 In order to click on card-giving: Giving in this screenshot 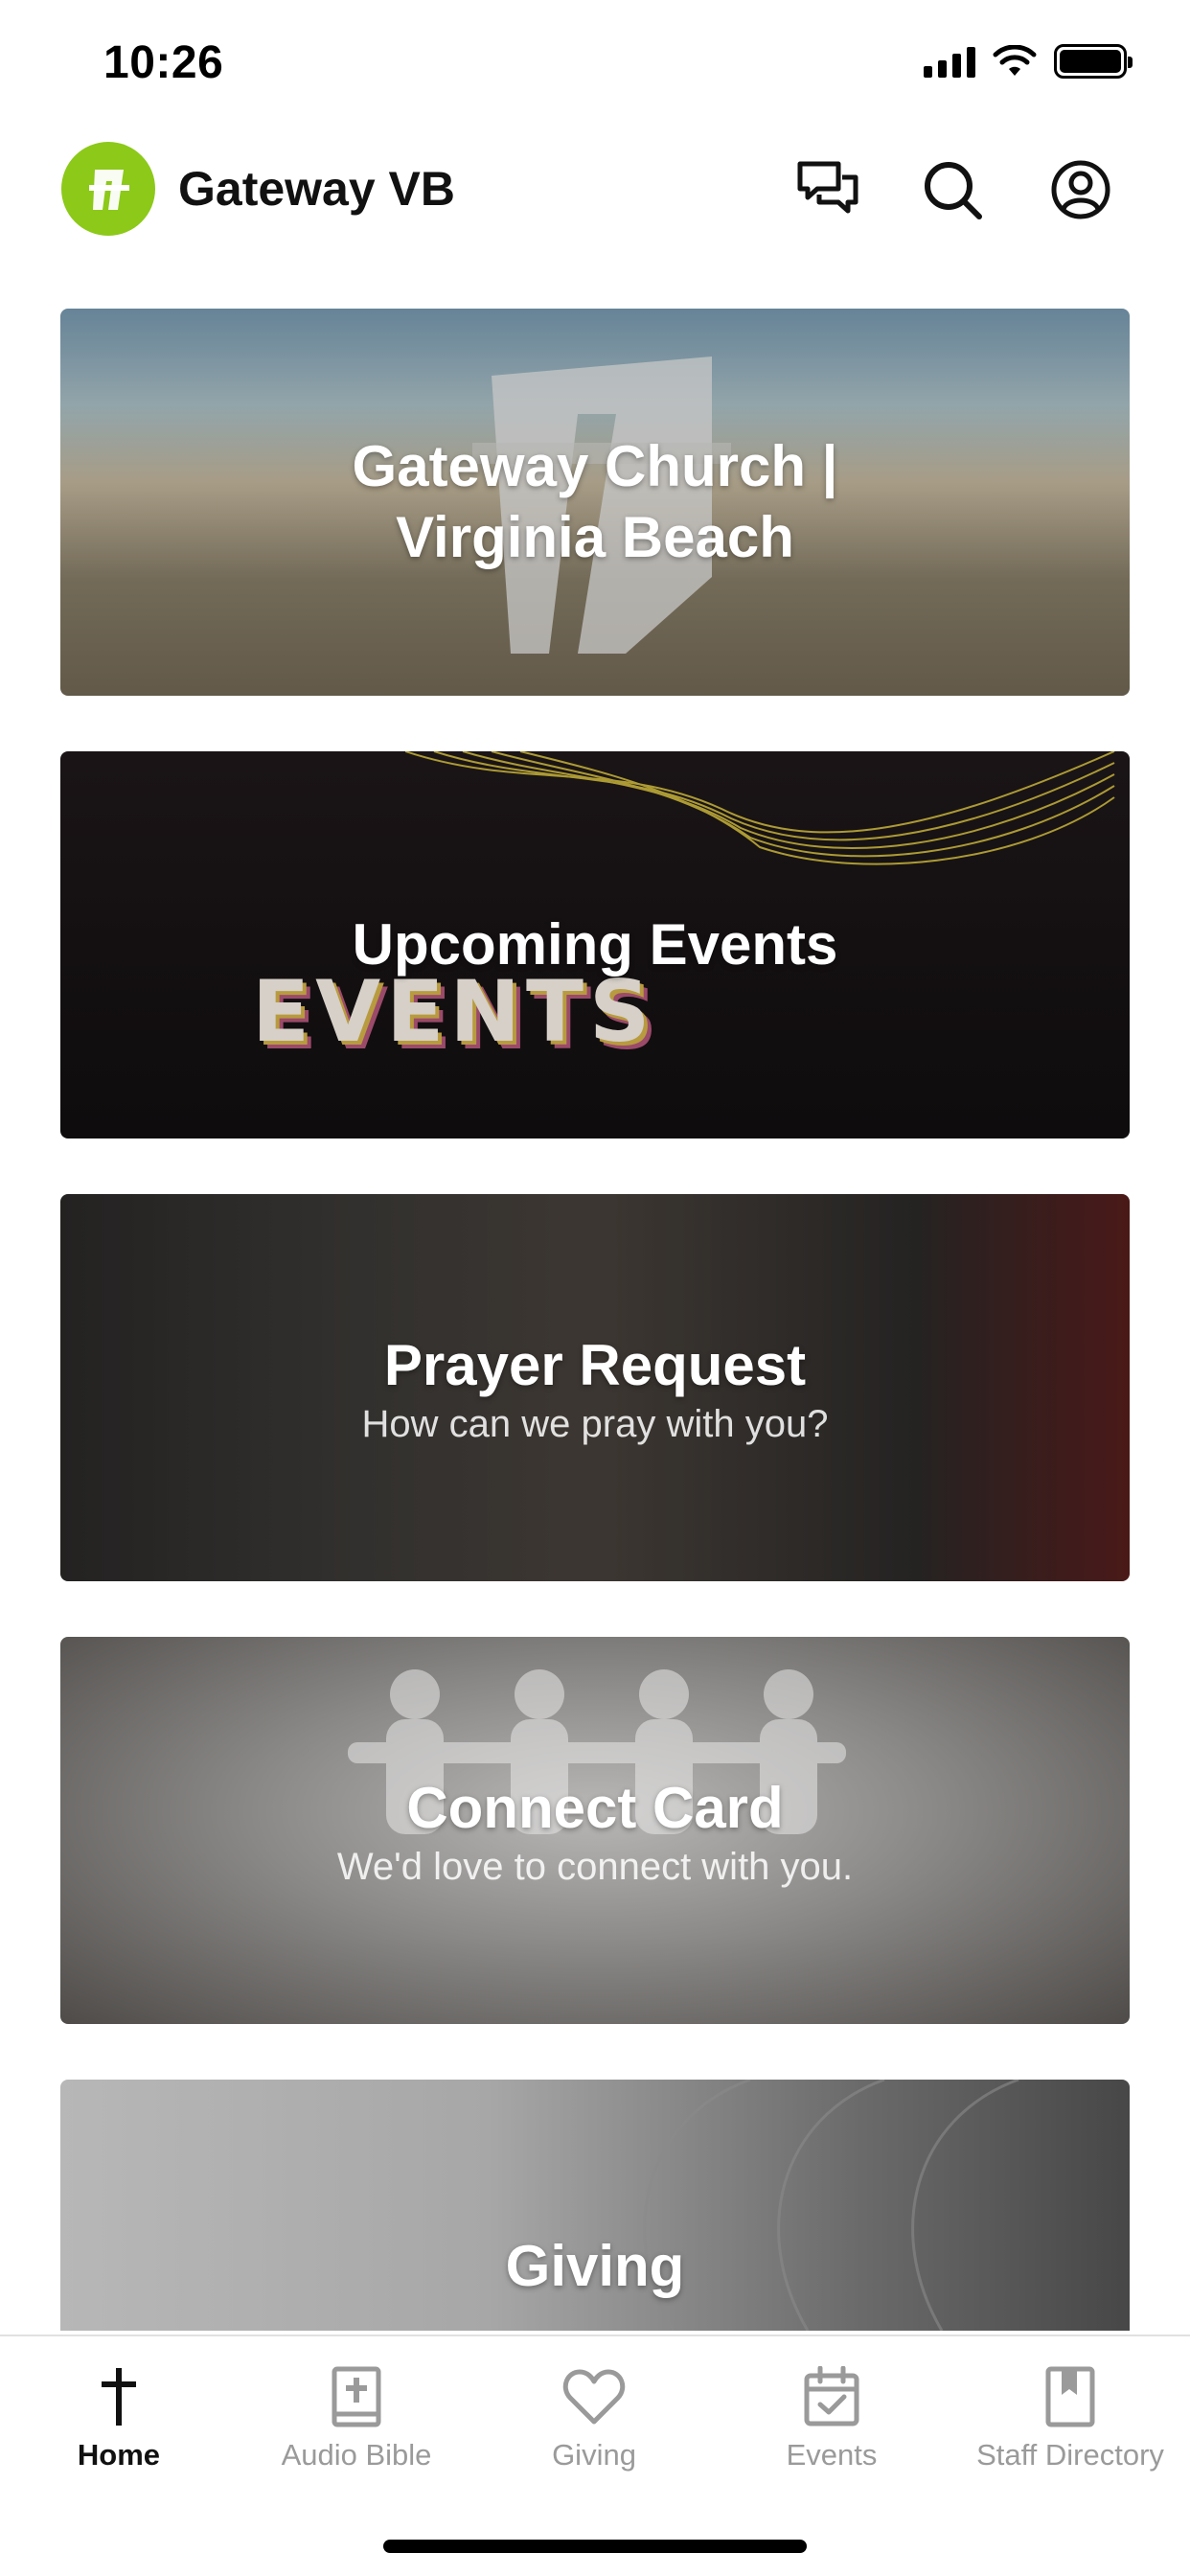, I will do `click(595, 2205)`.